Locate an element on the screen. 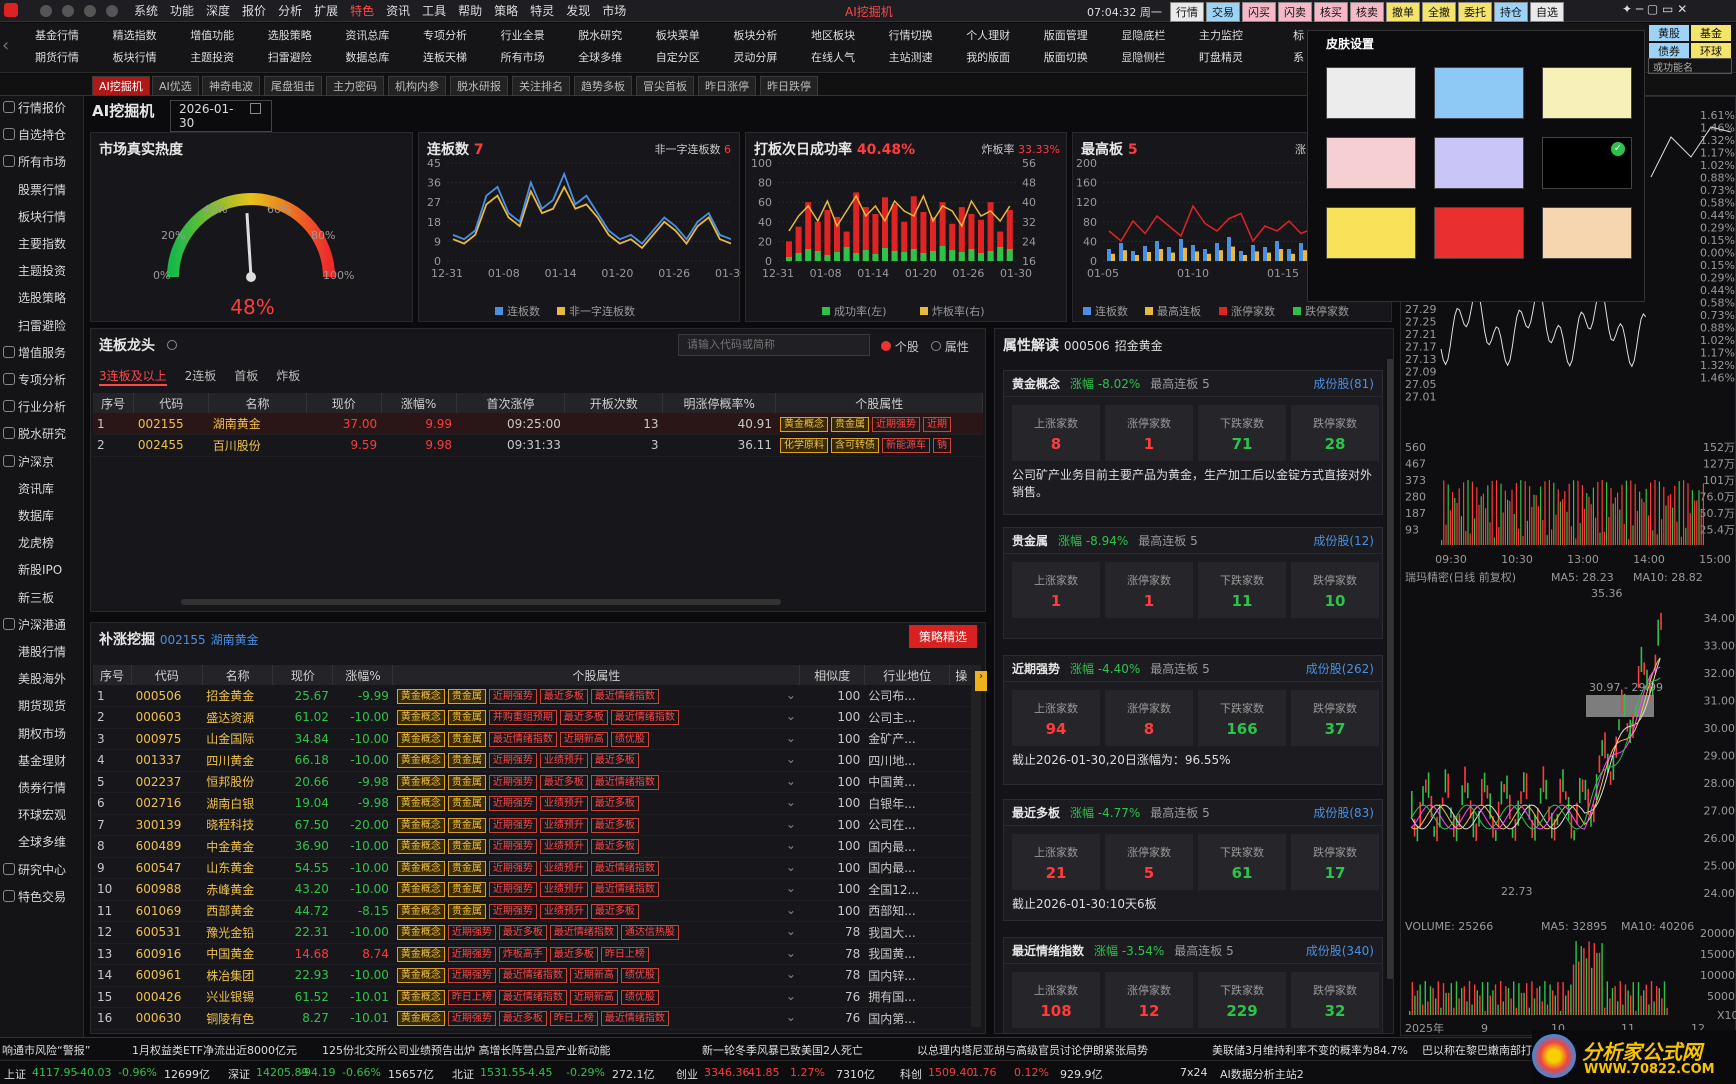 This screenshot has width=1736, height=1084. tab-神奇电波: 神奇电波 is located at coordinates (231, 86).